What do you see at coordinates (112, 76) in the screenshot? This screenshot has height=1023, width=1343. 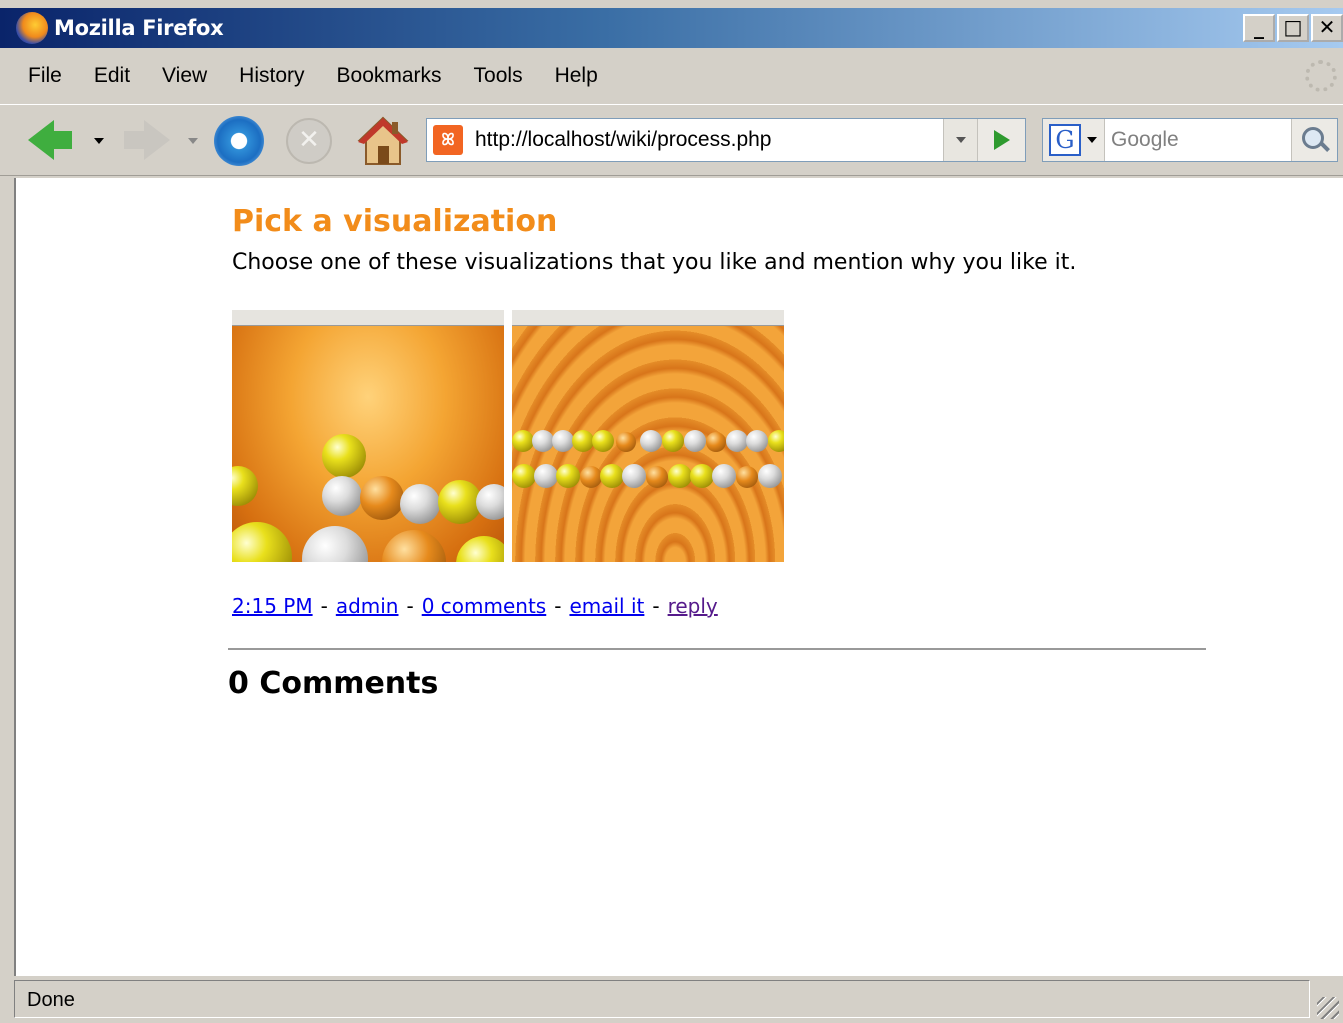 I see `menu-edit: Edit` at bounding box center [112, 76].